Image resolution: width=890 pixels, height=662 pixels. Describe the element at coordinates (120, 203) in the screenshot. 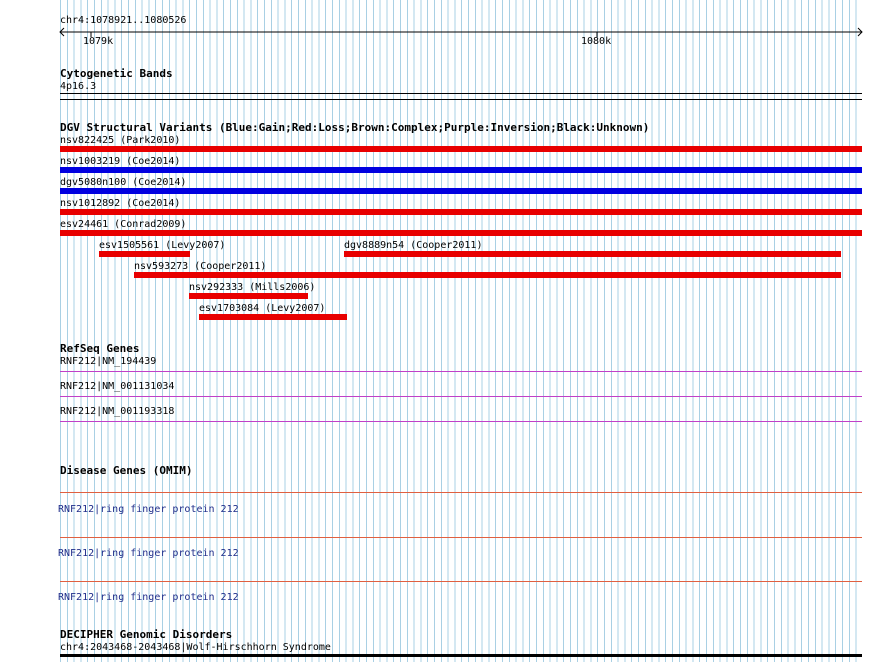

I see `variant-label: nsv1012892 (Coe2014)` at that location.